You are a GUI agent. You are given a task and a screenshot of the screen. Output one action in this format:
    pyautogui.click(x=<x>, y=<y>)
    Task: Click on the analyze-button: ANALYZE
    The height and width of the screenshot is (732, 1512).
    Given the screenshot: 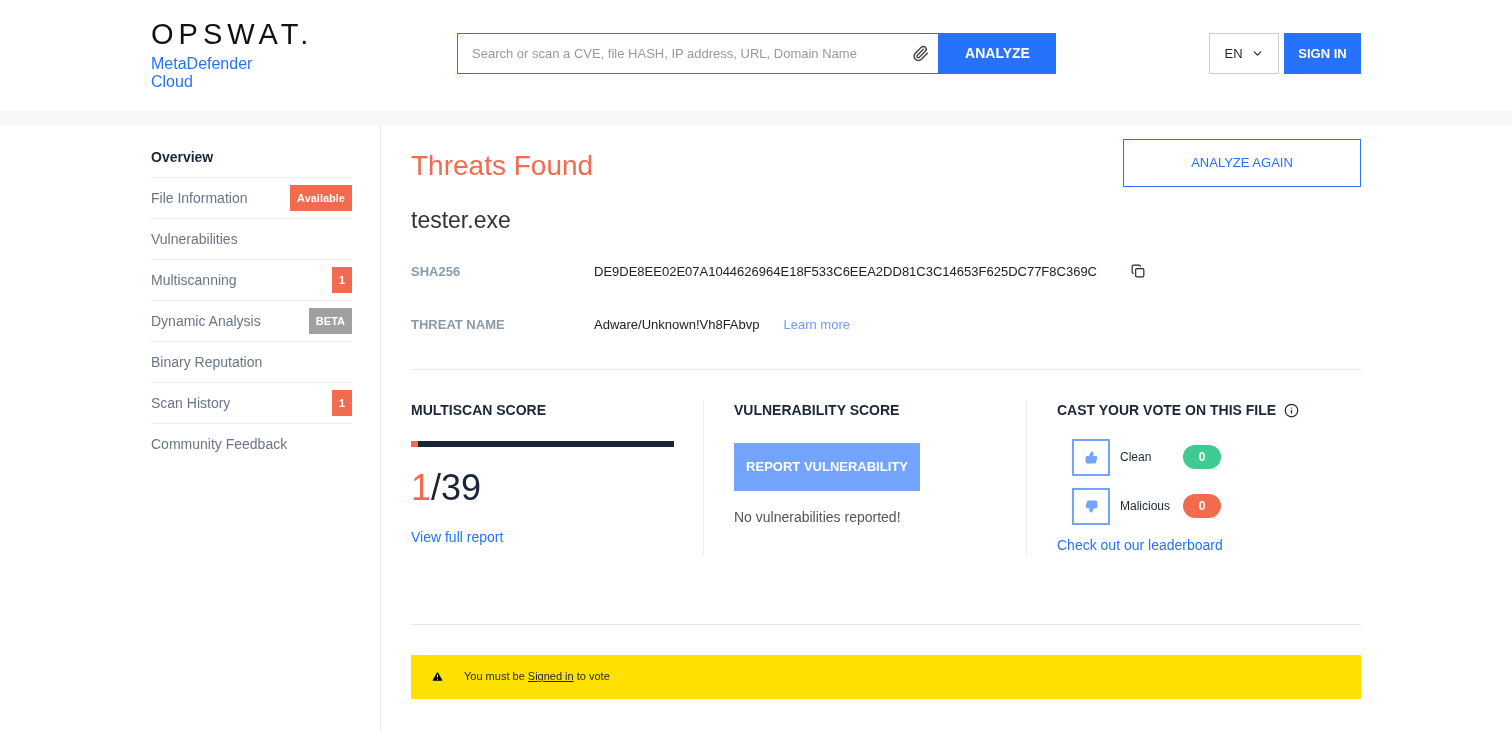 What is the action you would take?
    pyautogui.click(x=997, y=53)
    